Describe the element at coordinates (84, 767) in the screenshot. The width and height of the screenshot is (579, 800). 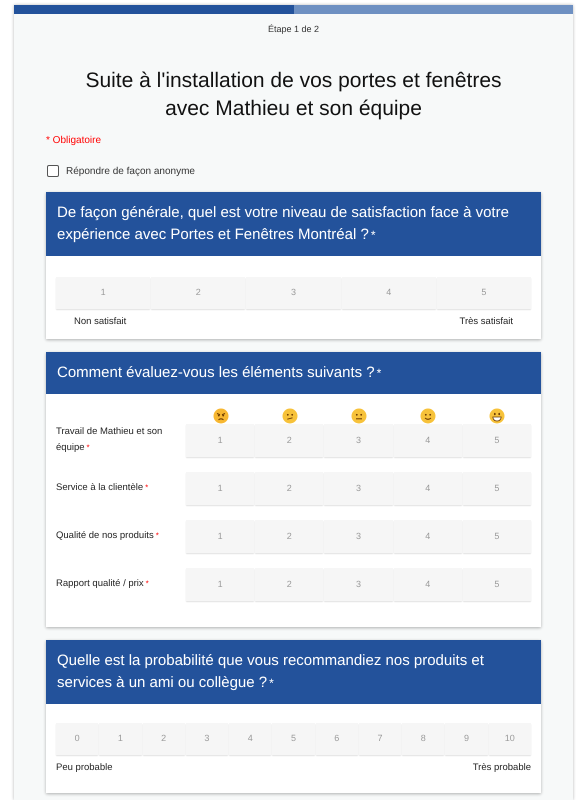
I see `scale-low-label: Peu probable` at that location.